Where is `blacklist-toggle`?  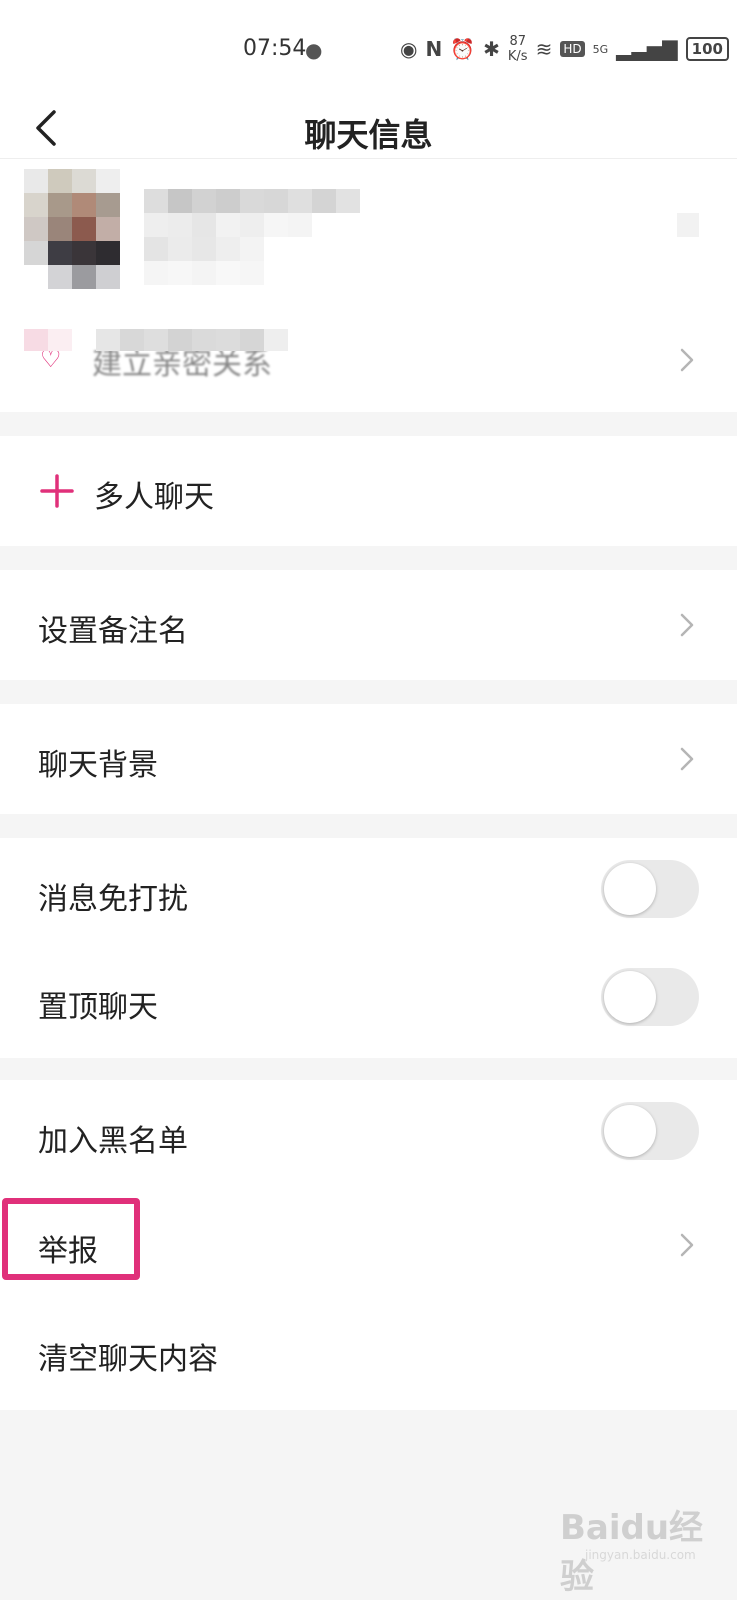 blacklist-toggle is located at coordinates (650, 1131).